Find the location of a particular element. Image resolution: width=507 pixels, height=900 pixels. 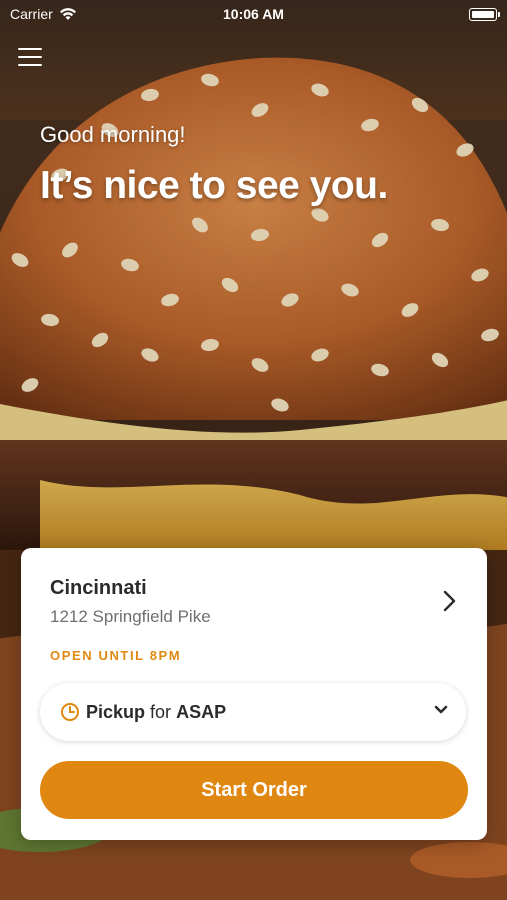

greeting-text: Good morning! is located at coordinates (113, 134).